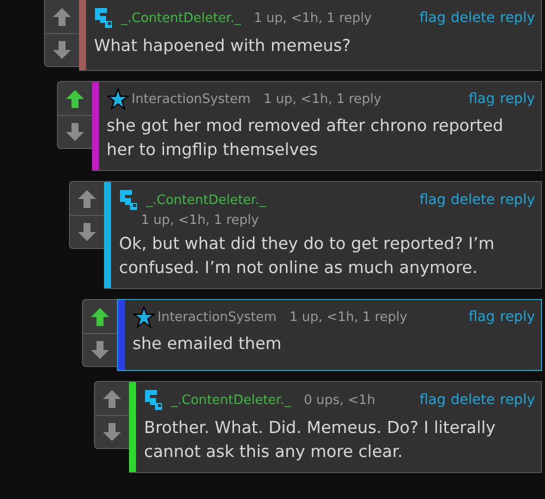 The width and height of the screenshot is (545, 499). What do you see at coordinates (305, 138) in the screenshot?
I see `comment-text: she got her mod removed after chrono reported her to imgflip themselves` at bounding box center [305, 138].